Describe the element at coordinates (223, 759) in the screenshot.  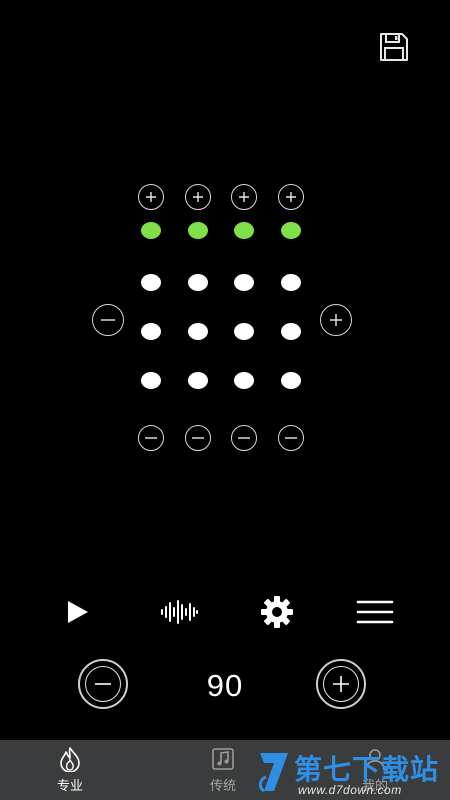
I see `music-note-icon` at that location.